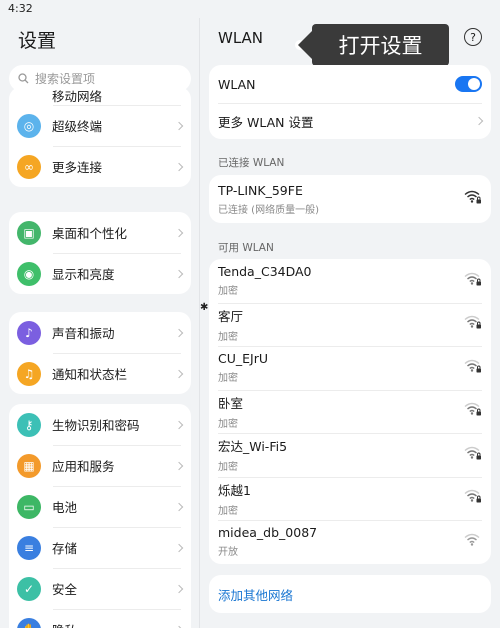 This screenshot has width=500, height=628. What do you see at coordinates (268, 533) in the screenshot?
I see `network-name: midea_db_0087` at bounding box center [268, 533].